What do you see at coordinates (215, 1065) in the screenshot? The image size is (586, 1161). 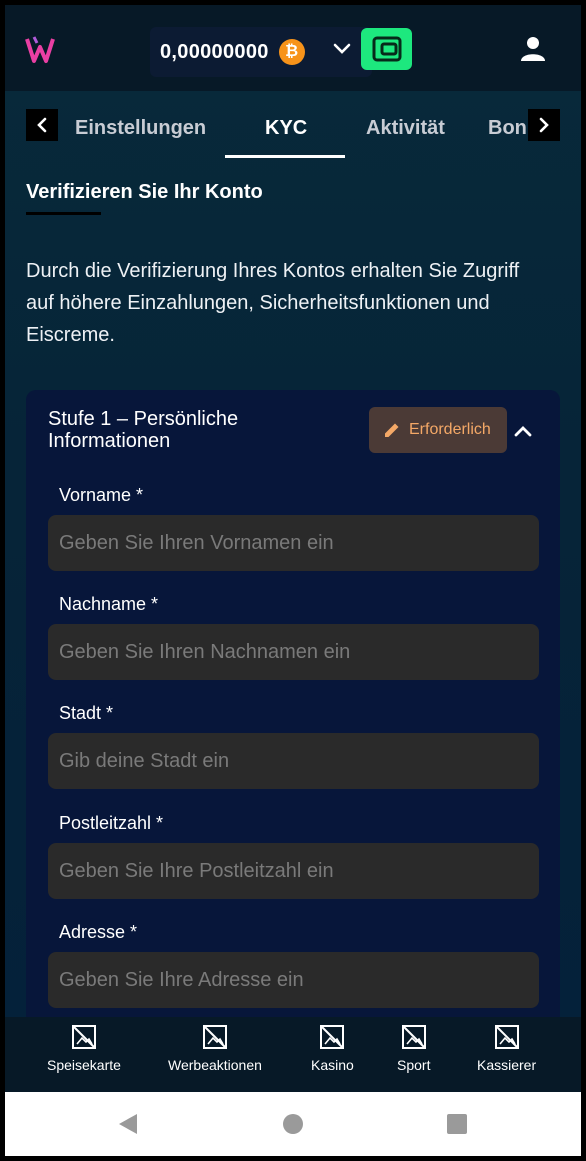 I see `nav-label: Werbeaktionen` at bounding box center [215, 1065].